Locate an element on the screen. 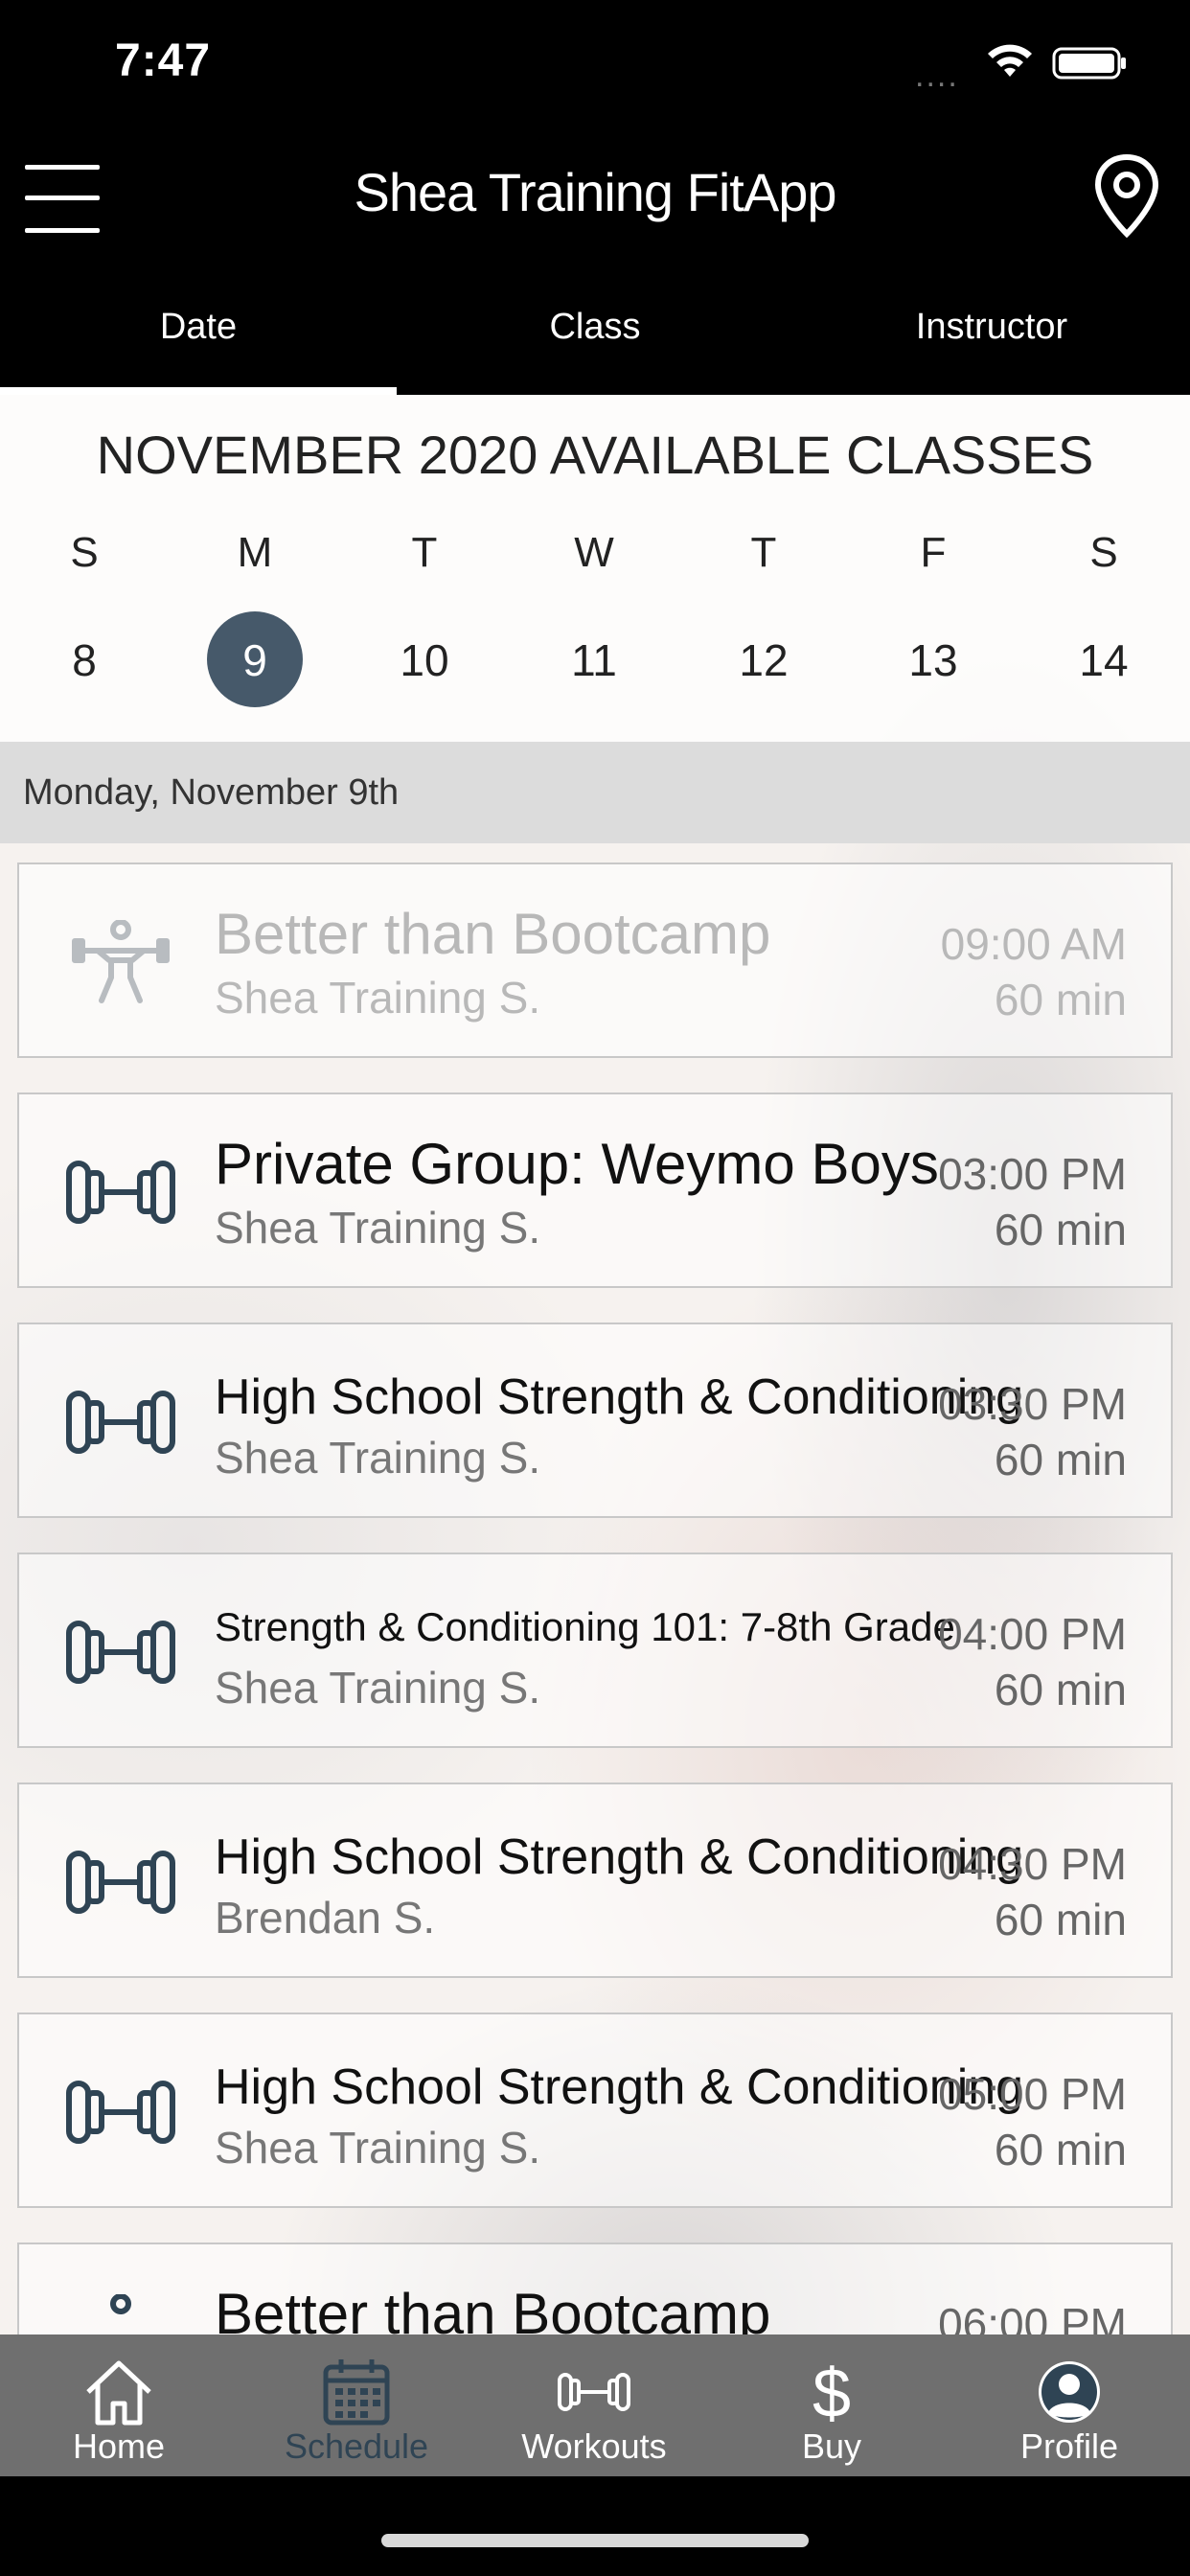  nav-workouts: Workouts is located at coordinates (594, 2405).